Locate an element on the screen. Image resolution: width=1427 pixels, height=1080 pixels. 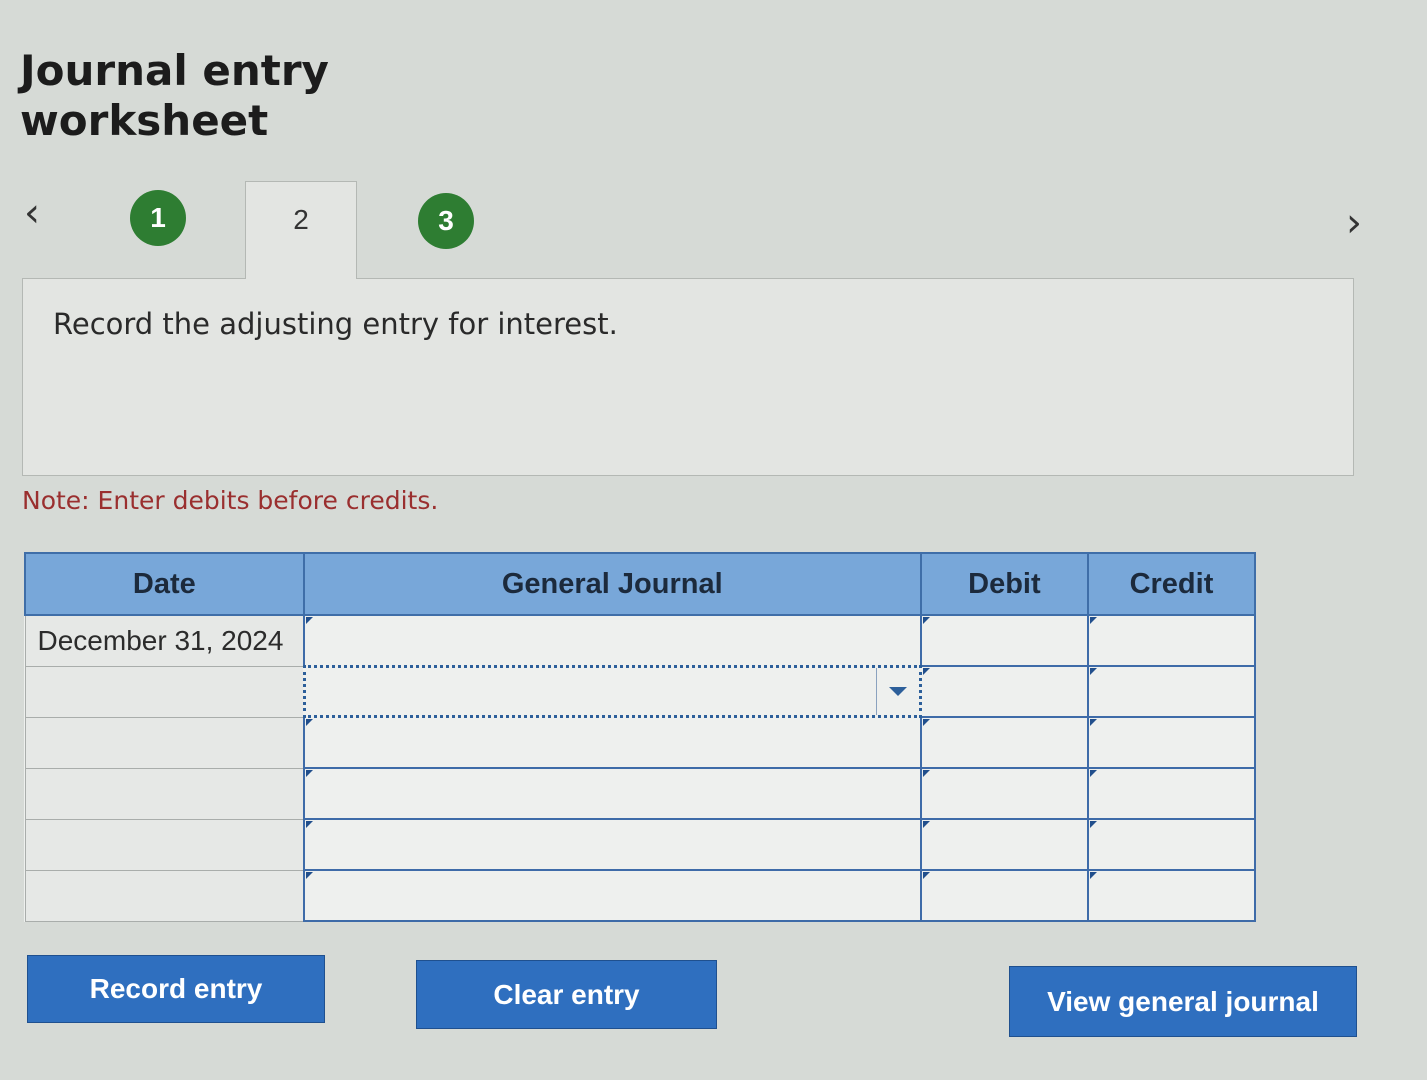
instruction-text: Record the adjusting entry for interest. is located at coordinates (335, 324).